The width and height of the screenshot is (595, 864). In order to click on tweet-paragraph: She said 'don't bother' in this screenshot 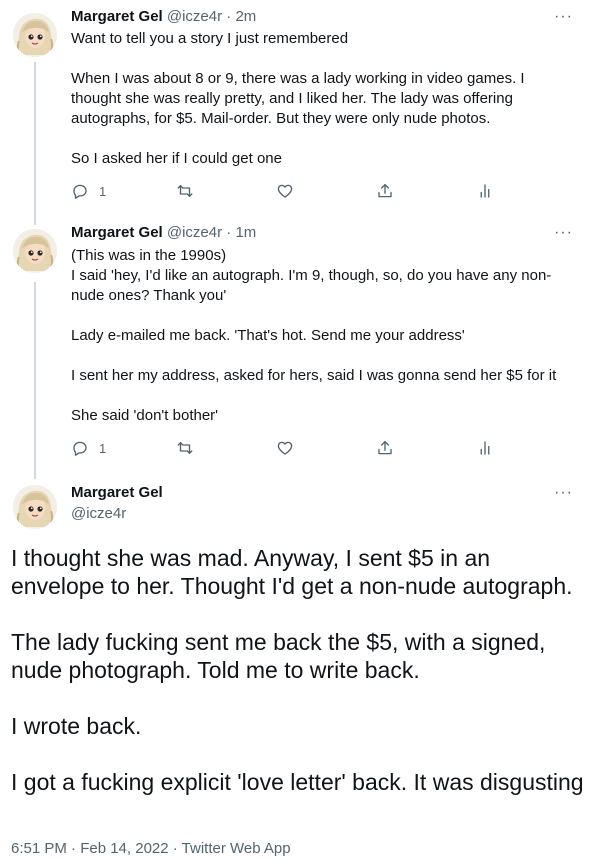, I will do `click(145, 415)`.